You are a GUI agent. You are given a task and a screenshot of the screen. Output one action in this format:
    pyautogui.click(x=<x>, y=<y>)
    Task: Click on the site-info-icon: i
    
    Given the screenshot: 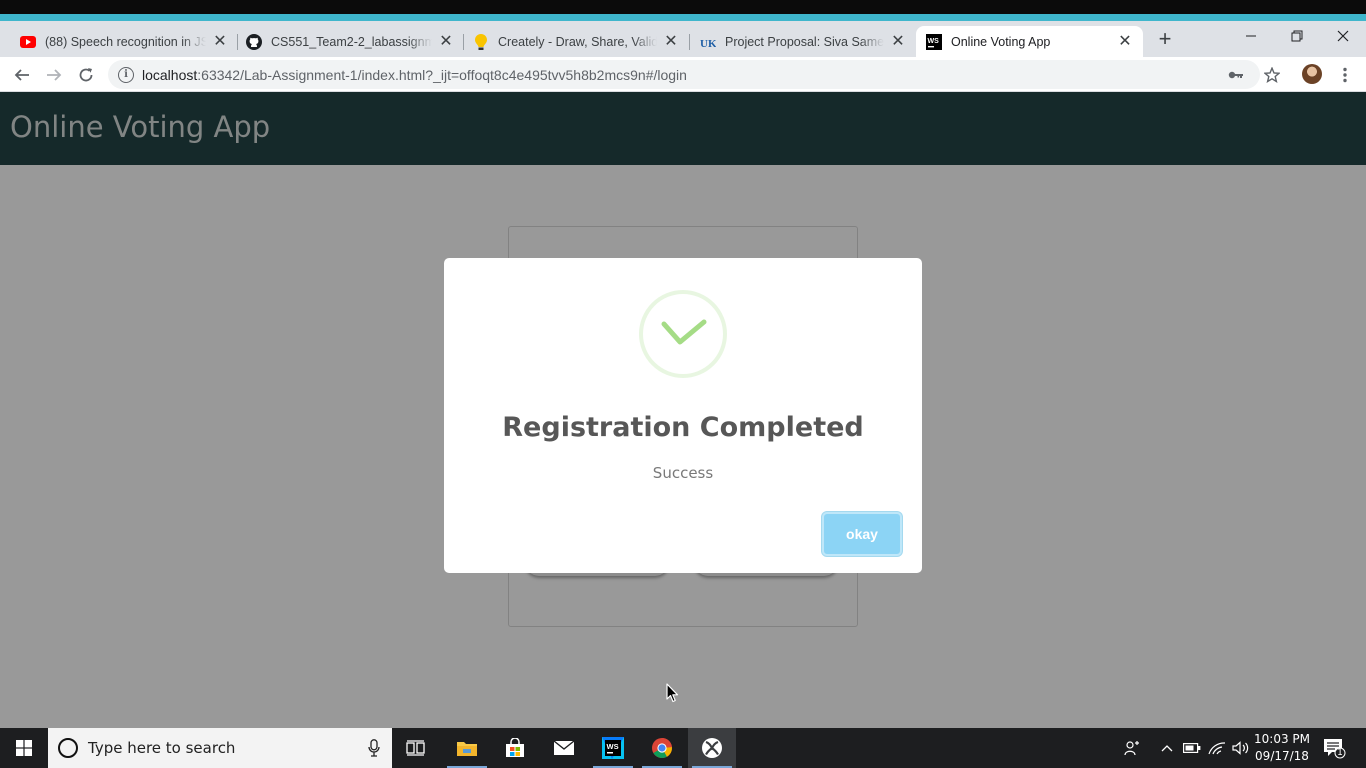 What is the action you would take?
    pyautogui.click(x=126, y=74)
    